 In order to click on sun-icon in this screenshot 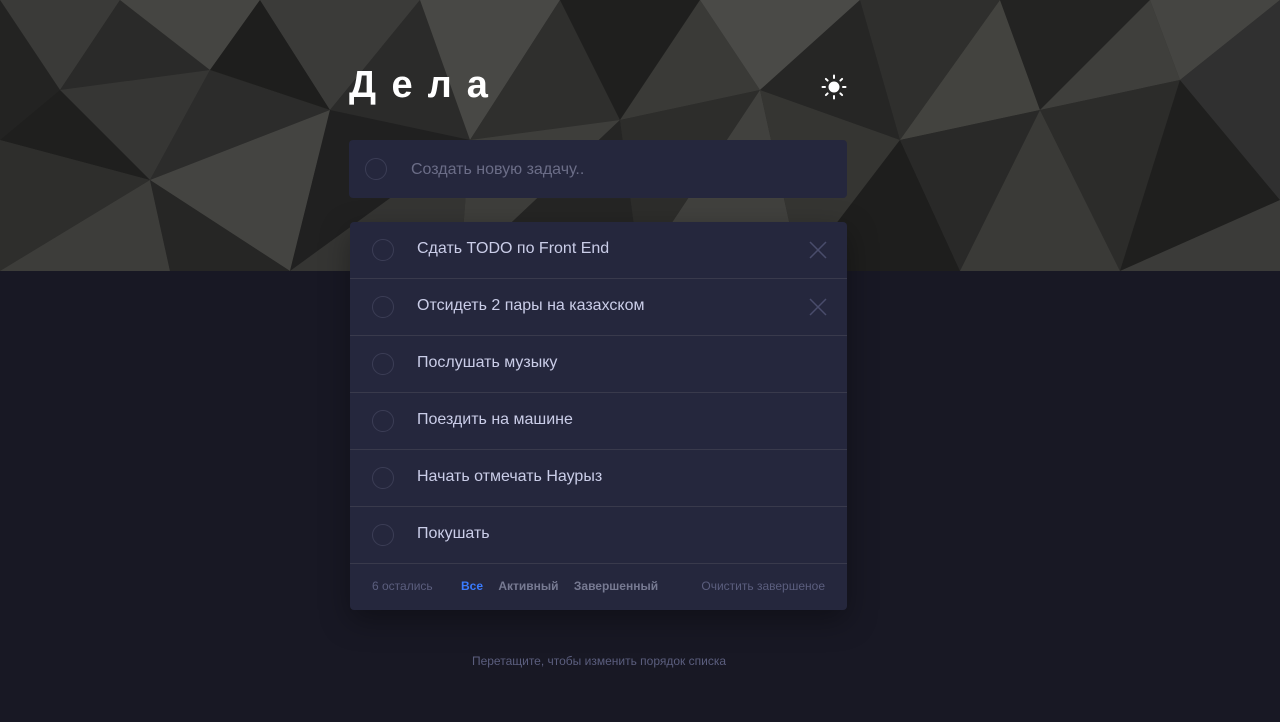, I will do `click(834, 87)`.